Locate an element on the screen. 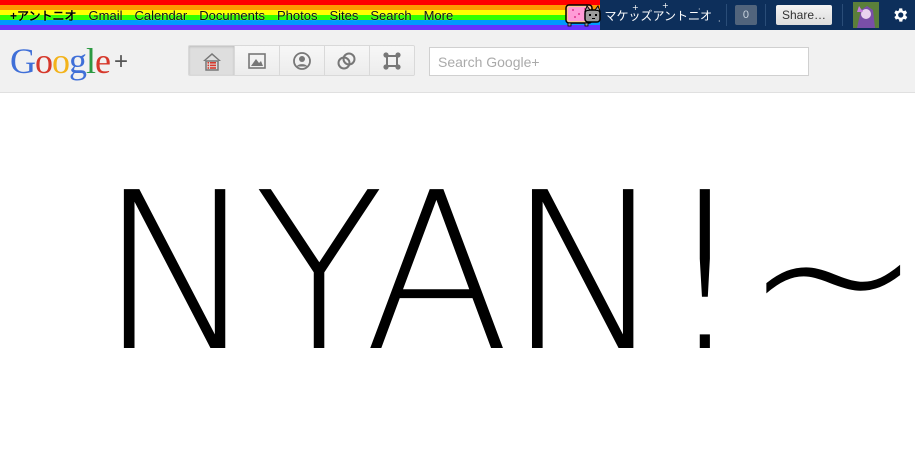 This screenshot has width=915, height=466. nyan-cat-icon is located at coordinates (583, 15).